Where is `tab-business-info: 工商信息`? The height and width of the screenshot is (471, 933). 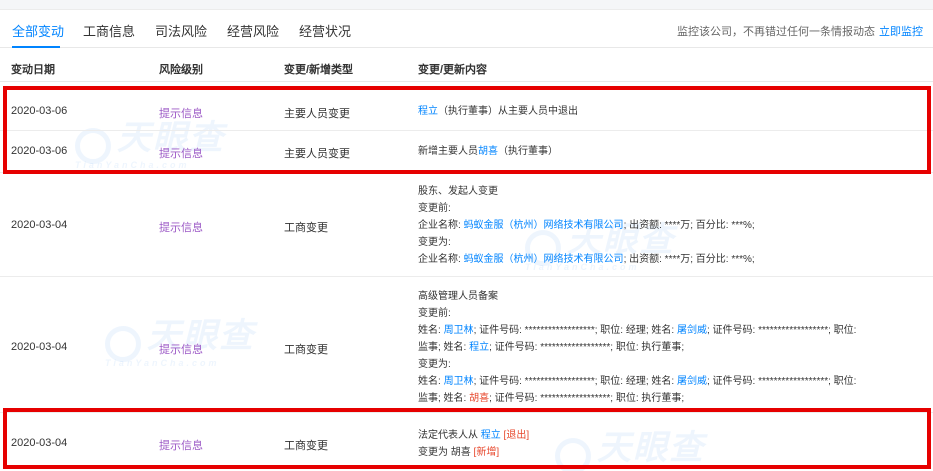
tab-business-info: 工商信息 is located at coordinates (109, 30).